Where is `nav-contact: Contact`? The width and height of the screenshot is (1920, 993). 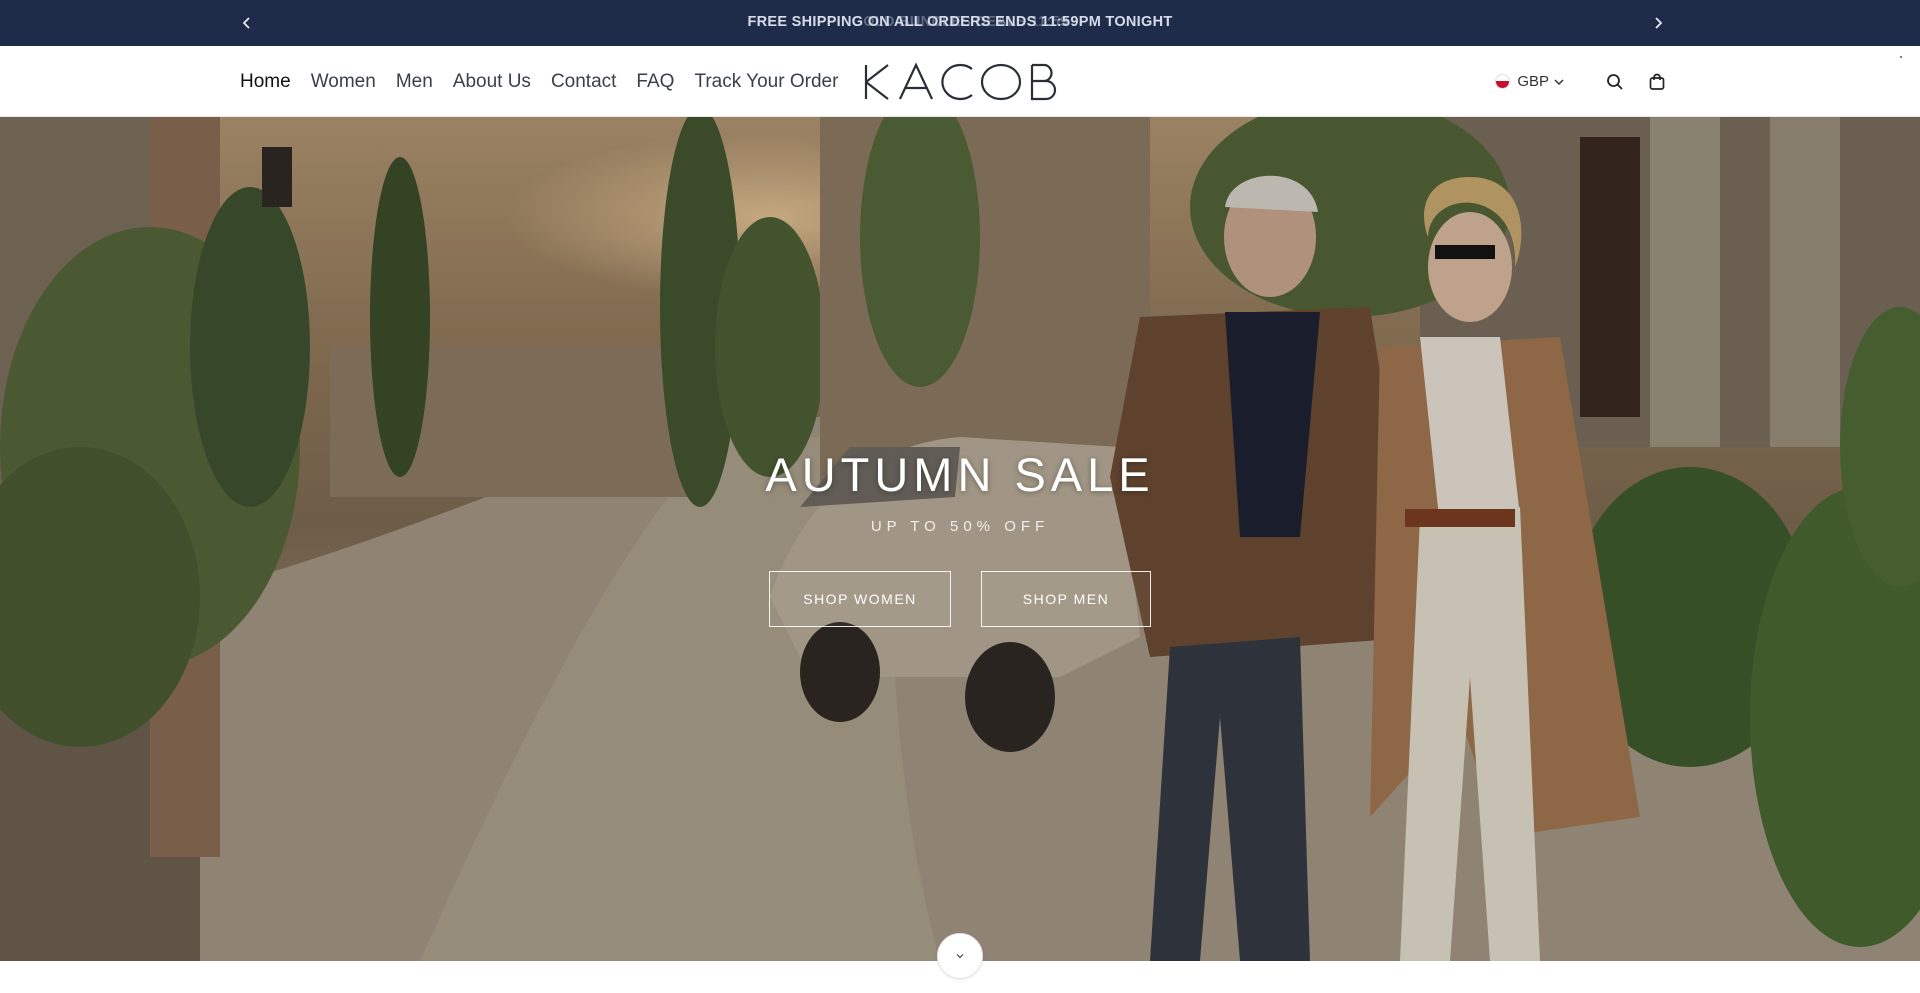 nav-contact: Contact is located at coordinates (583, 82).